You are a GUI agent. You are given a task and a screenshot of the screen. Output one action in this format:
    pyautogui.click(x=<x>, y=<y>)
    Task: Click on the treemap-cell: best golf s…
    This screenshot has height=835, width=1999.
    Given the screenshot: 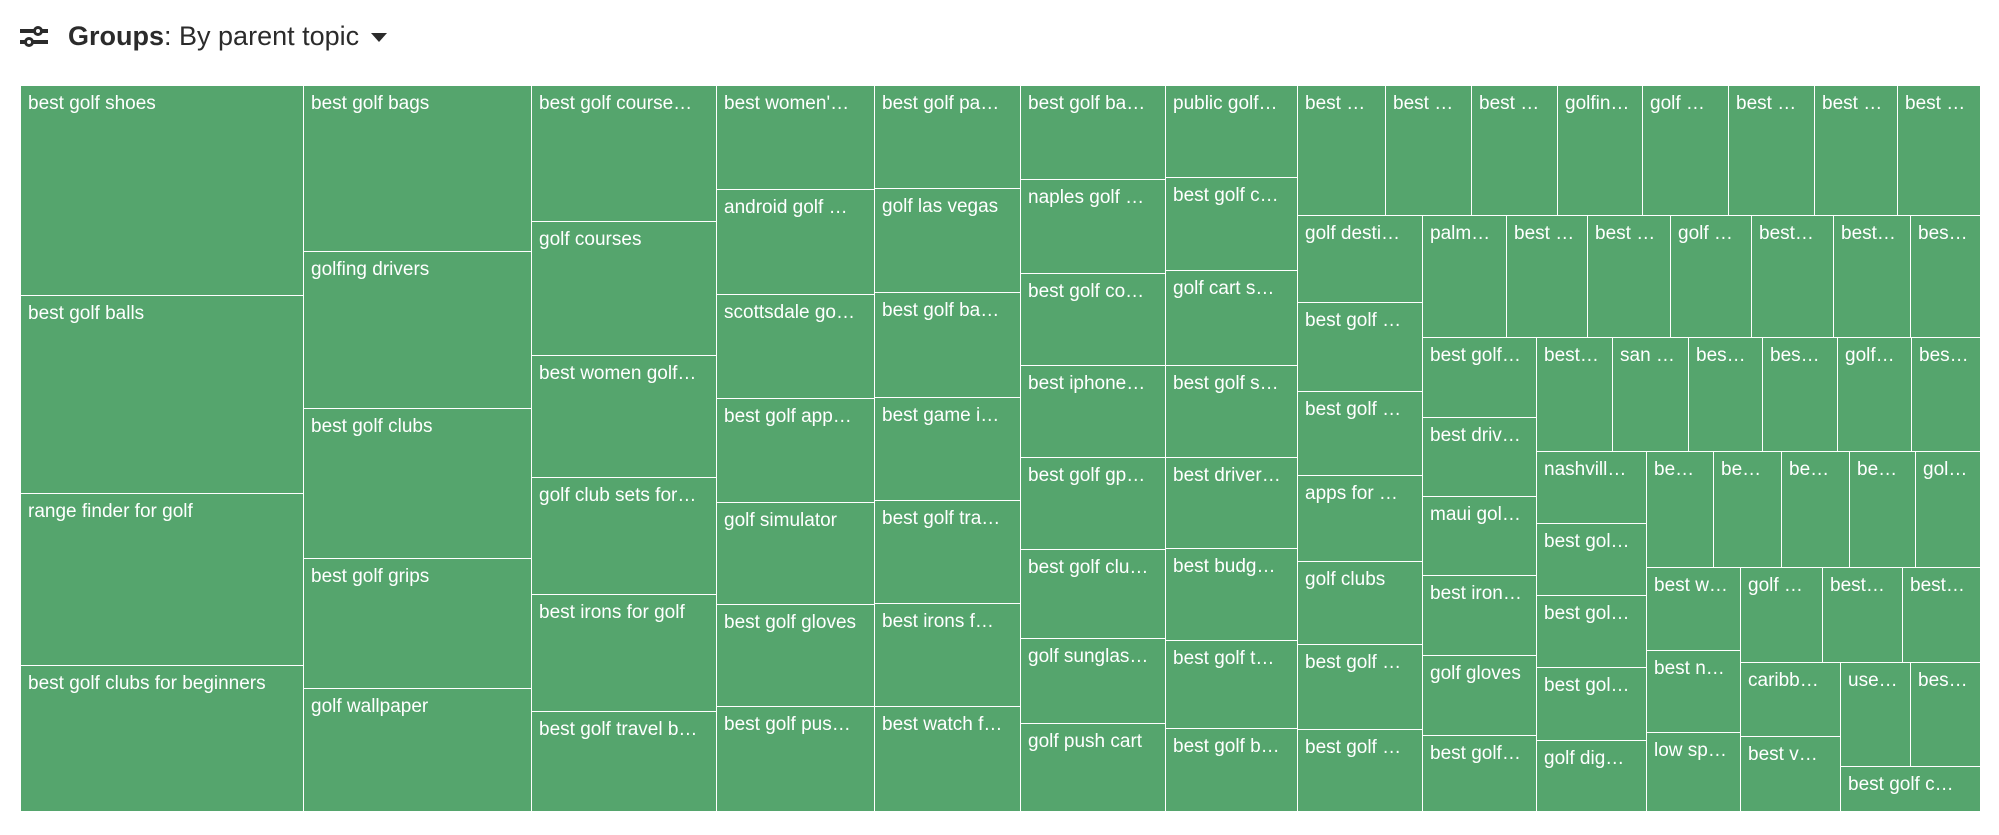 What is the action you would take?
    pyautogui.click(x=1231, y=411)
    